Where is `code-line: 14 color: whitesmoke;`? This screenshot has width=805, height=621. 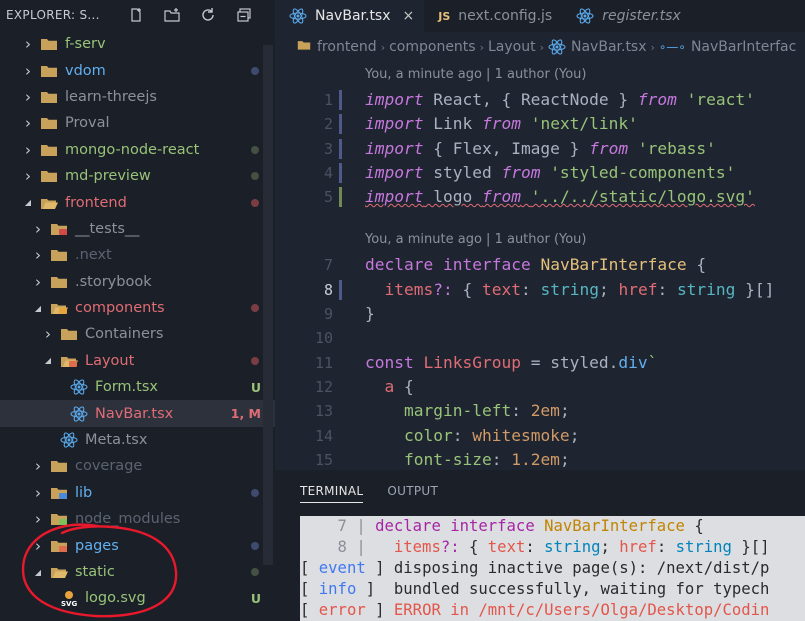 code-line: 14 color: whitesmoke; is located at coordinates (540, 436).